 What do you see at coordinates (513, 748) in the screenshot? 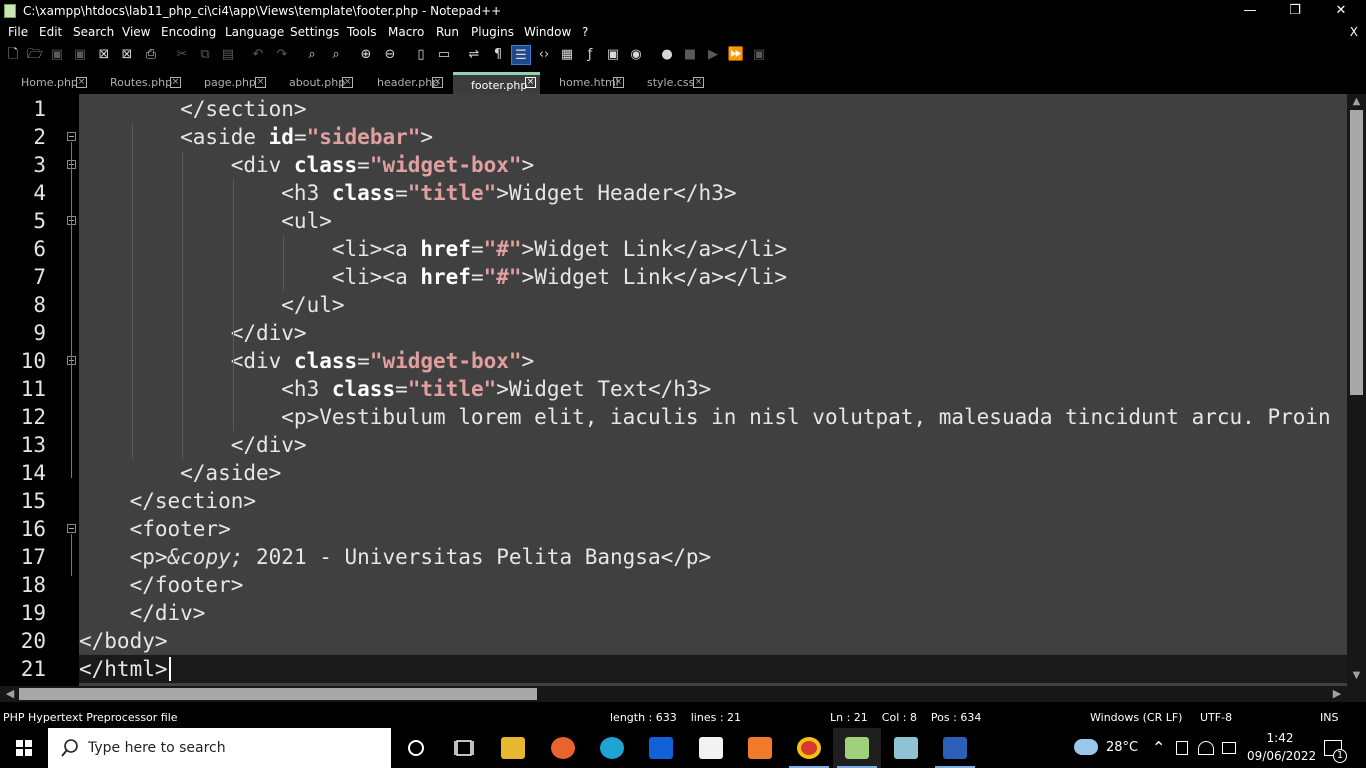
I see `file-explorer-button` at bounding box center [513, 748].